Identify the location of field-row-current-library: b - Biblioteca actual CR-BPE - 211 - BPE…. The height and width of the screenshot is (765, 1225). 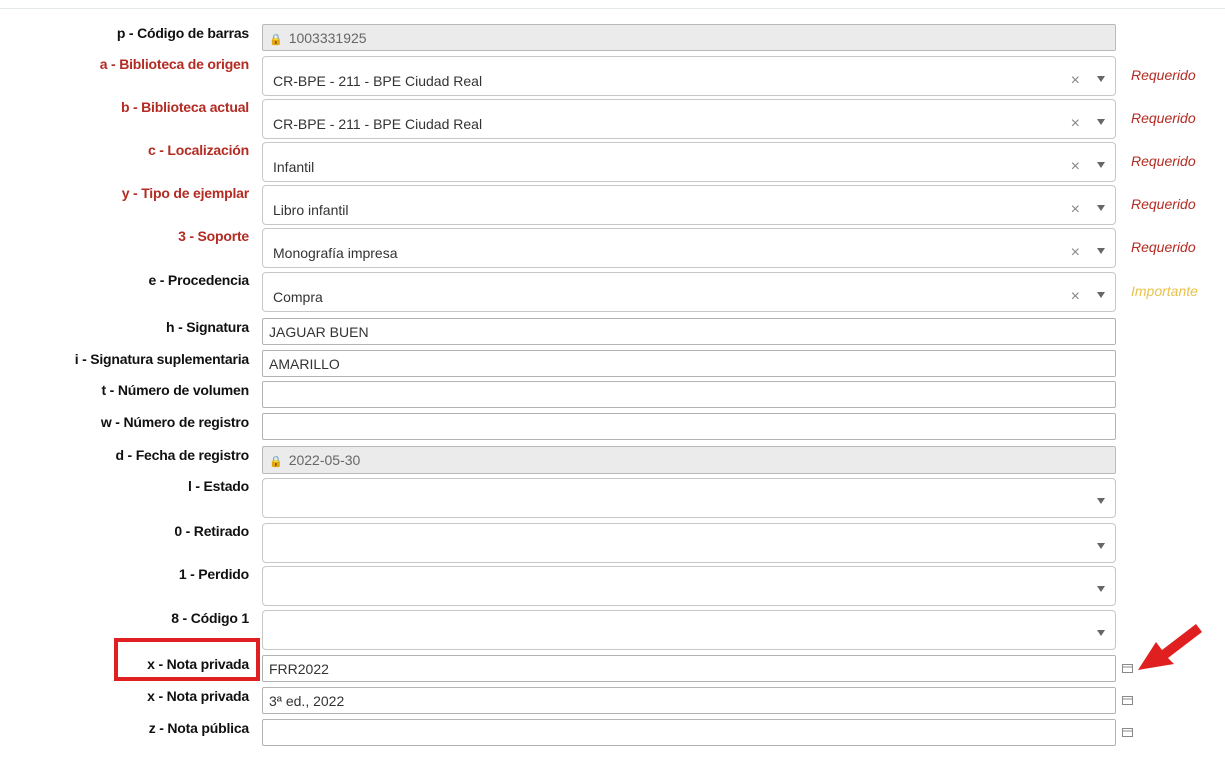
(612, 119).